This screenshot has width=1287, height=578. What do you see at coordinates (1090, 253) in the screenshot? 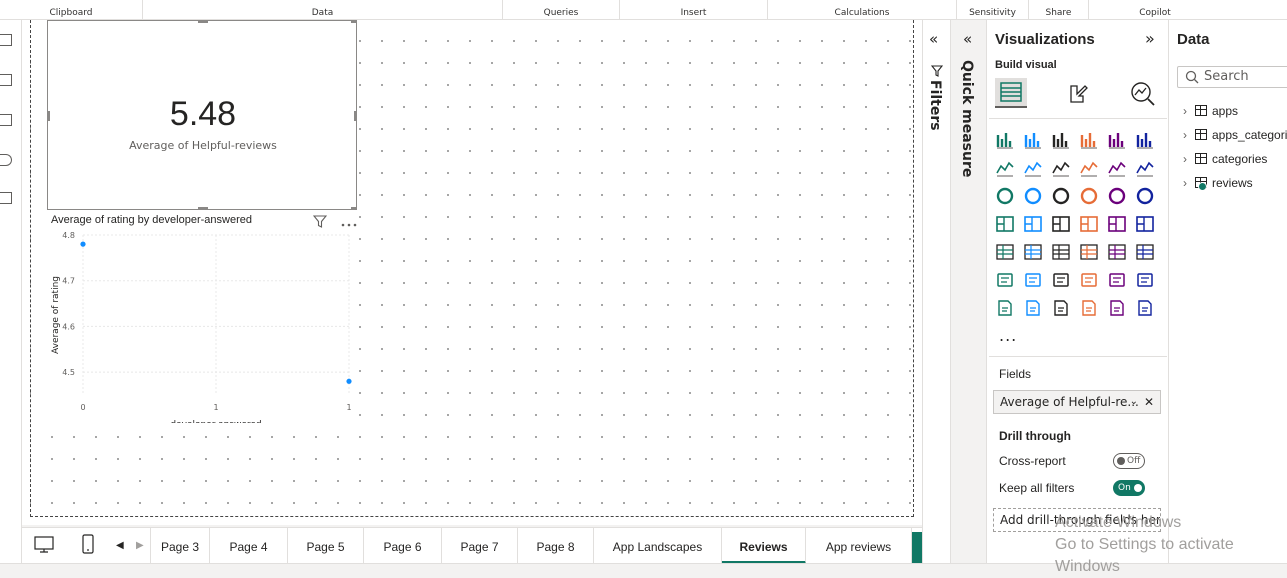
I see `table-icon` at bounding box center [1090, 253].